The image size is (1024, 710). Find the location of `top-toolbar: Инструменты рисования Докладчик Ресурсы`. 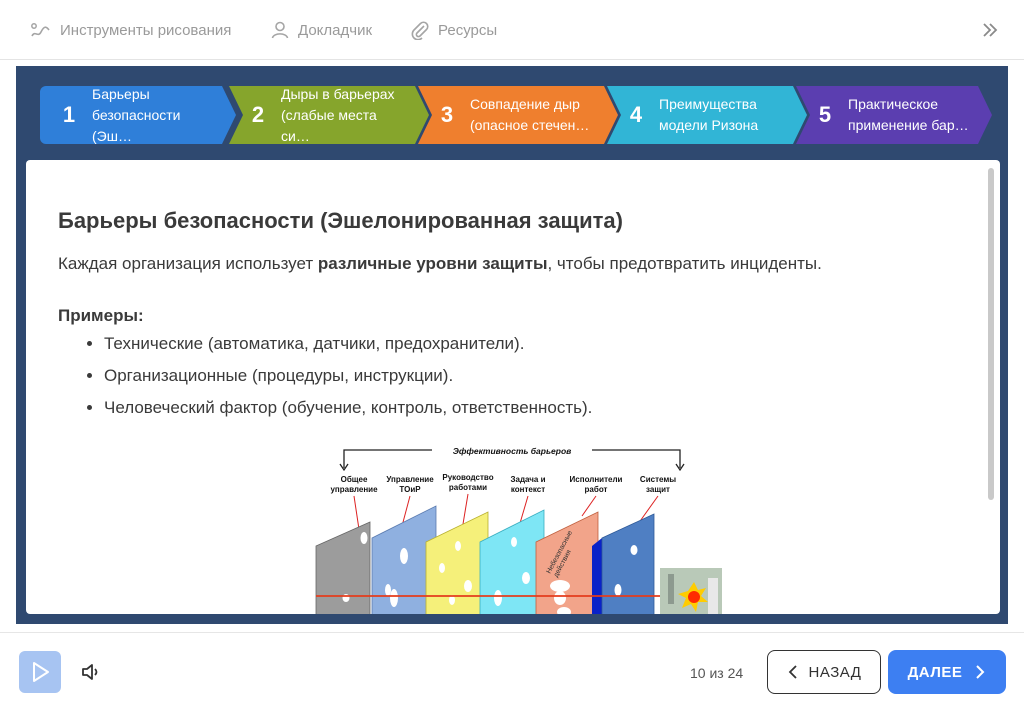

top-toolbar: Инструменты рисования Докладчик Ресурсы is located at coordinates (512, 30).